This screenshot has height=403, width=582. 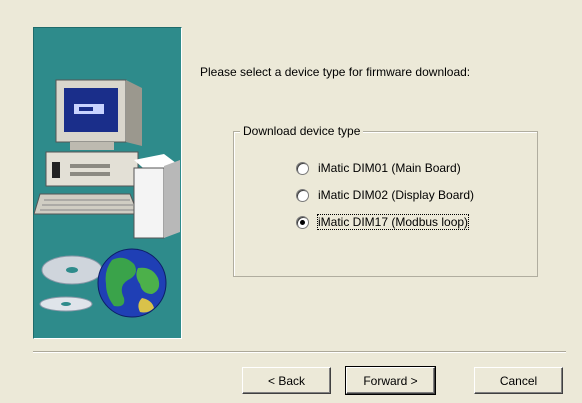 I want to click on back-button-label: < Back, so click(x=286, y=380).